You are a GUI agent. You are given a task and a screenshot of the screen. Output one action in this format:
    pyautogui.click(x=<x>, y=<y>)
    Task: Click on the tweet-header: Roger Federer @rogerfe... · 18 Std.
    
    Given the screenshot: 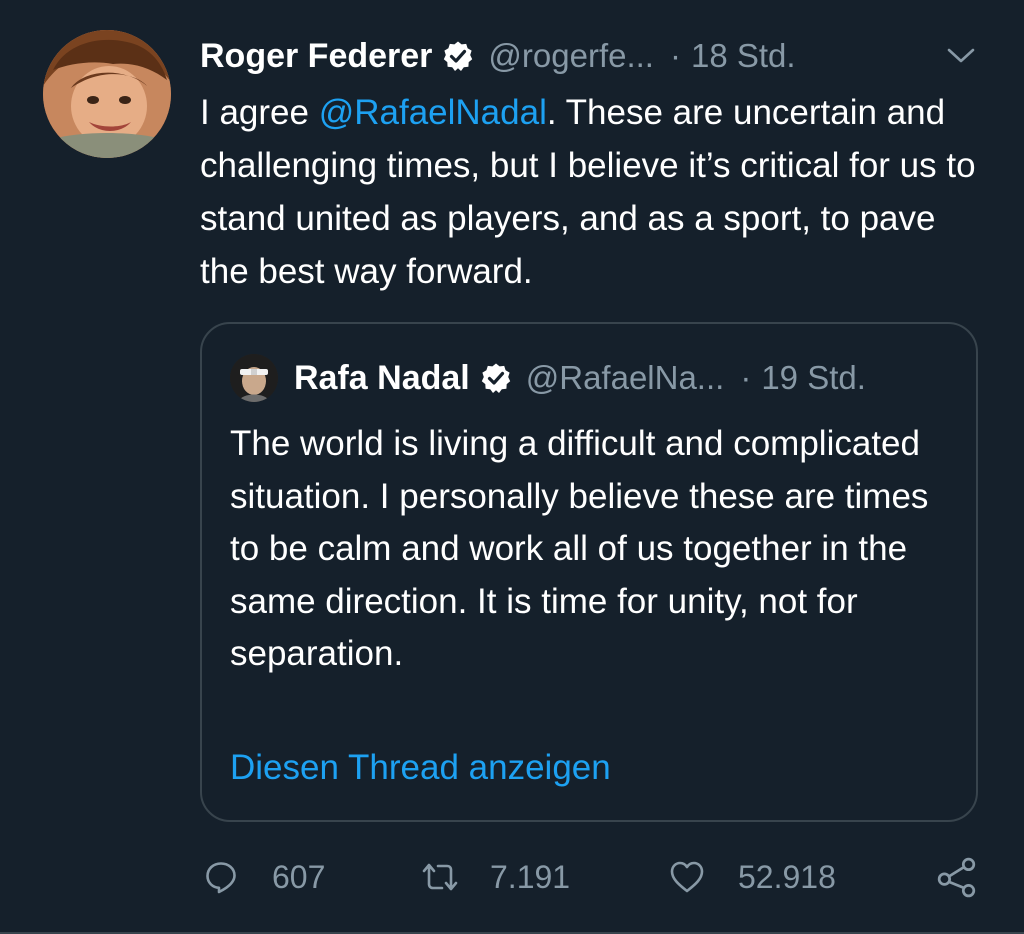 What is the action you would take?
    pyautogui.click(x=592, y=56)
    